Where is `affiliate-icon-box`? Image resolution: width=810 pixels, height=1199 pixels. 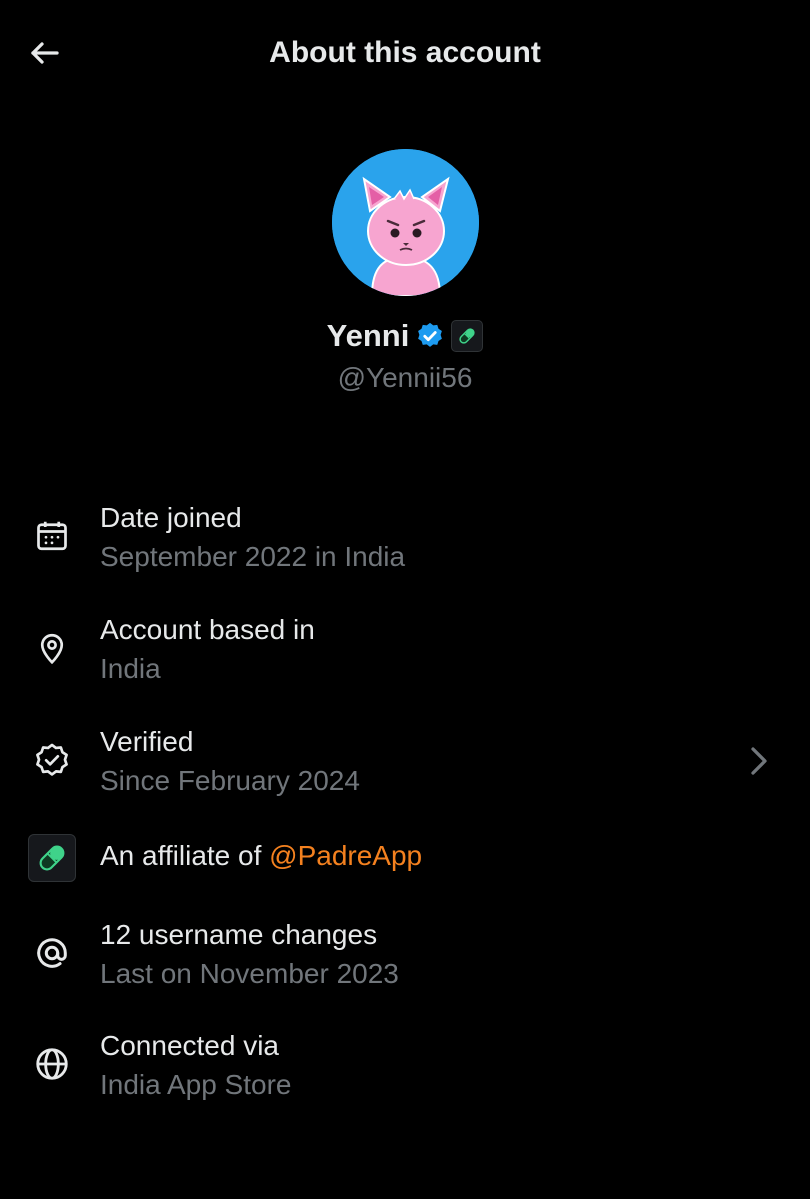
affiliate-icon-box is located at coordinates (52, 858).